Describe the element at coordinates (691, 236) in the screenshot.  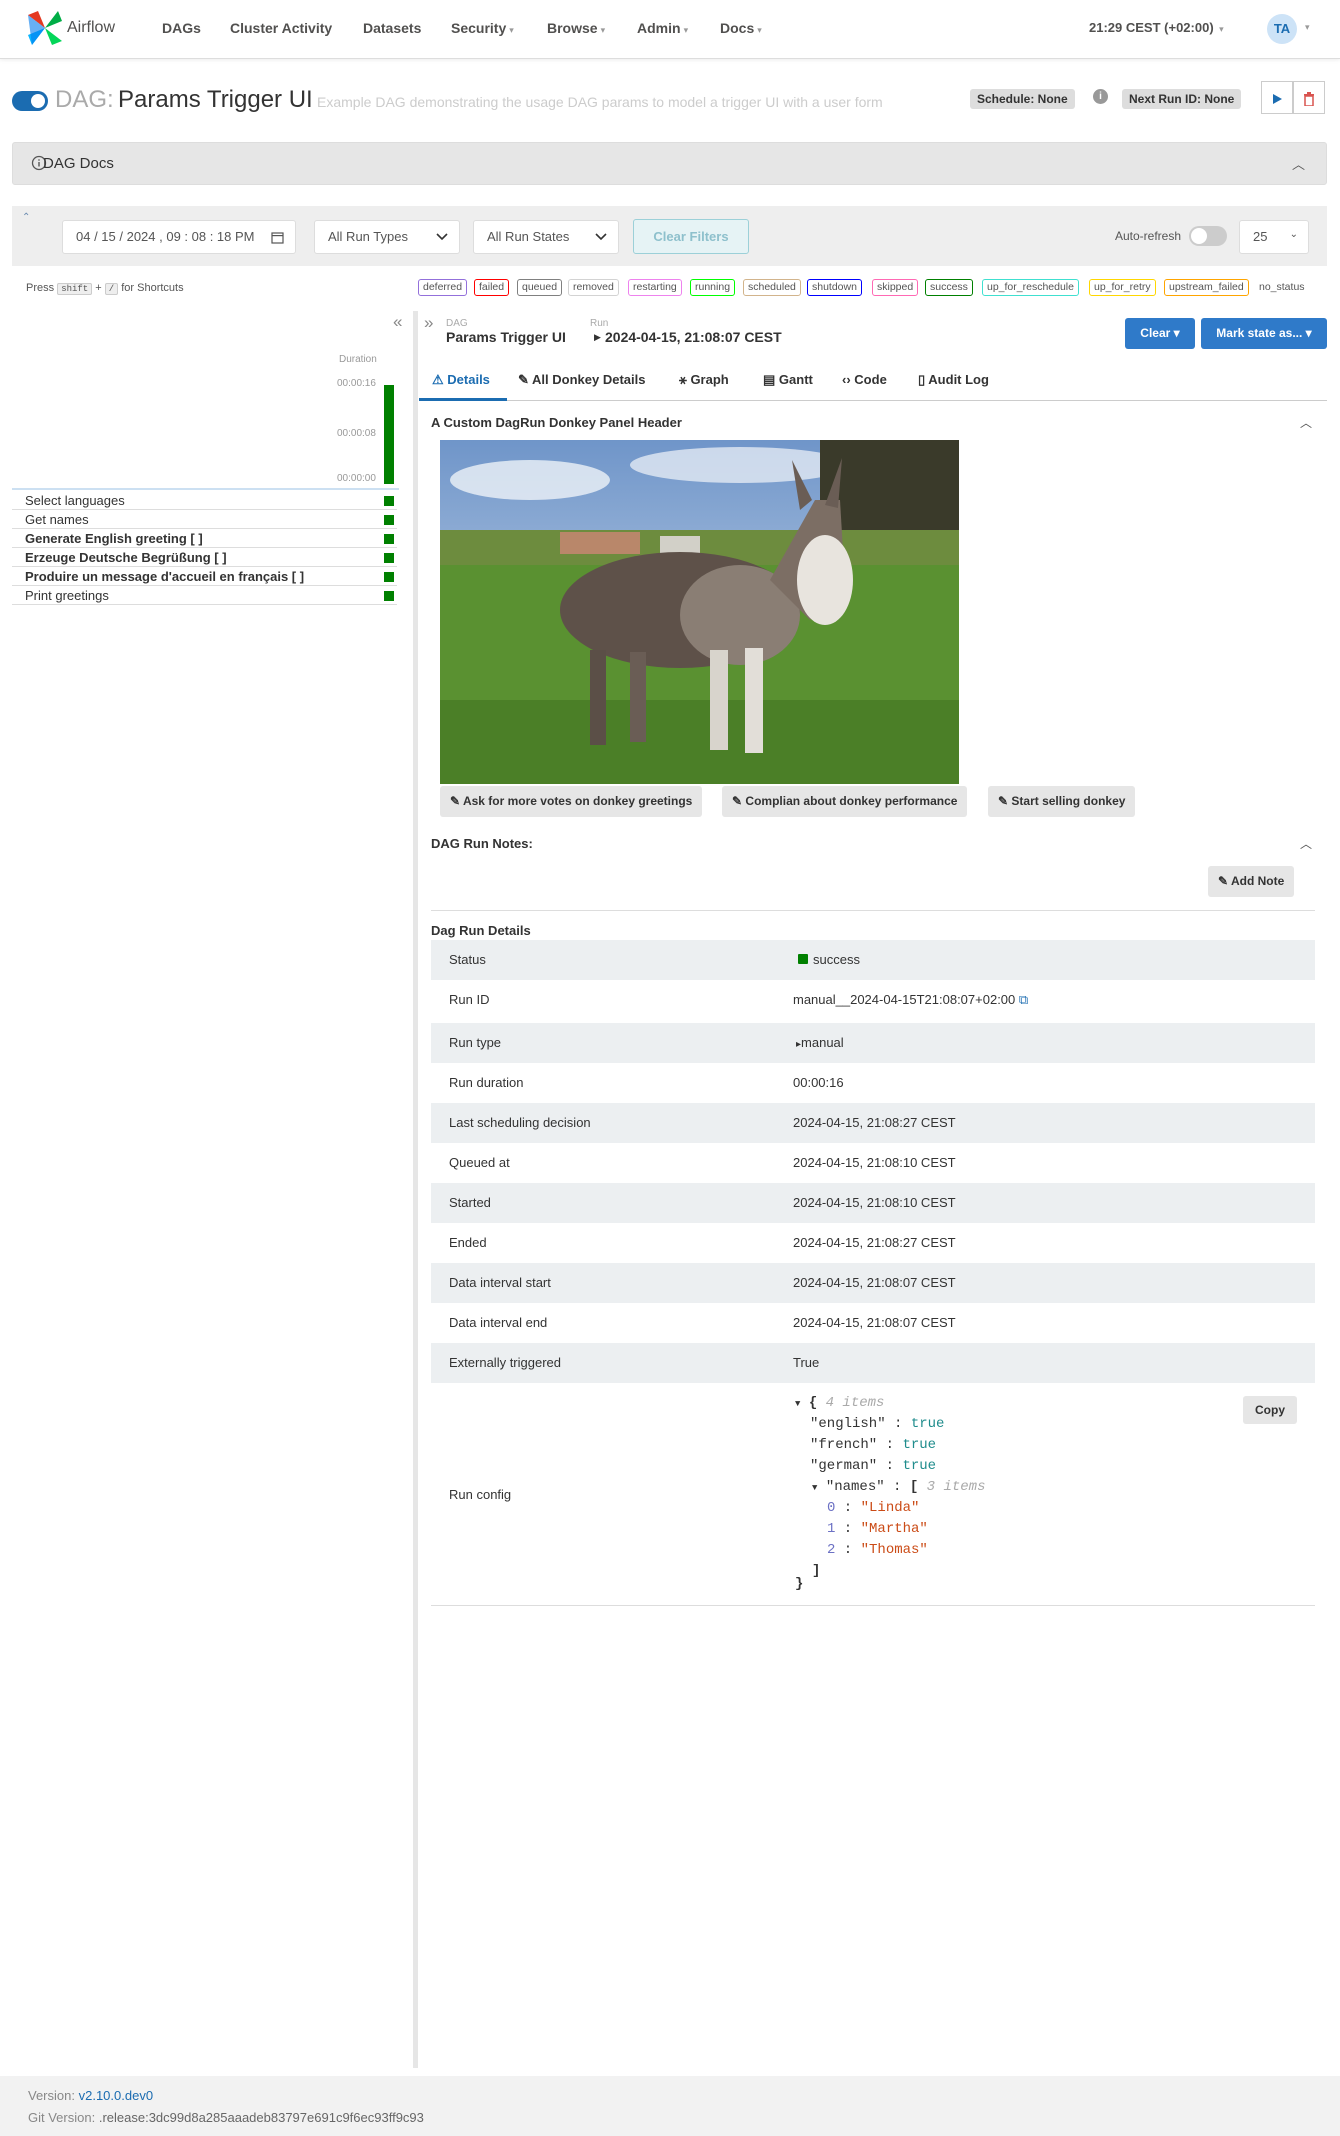
I see `clear-filters-button: Clear Filters` at that location.